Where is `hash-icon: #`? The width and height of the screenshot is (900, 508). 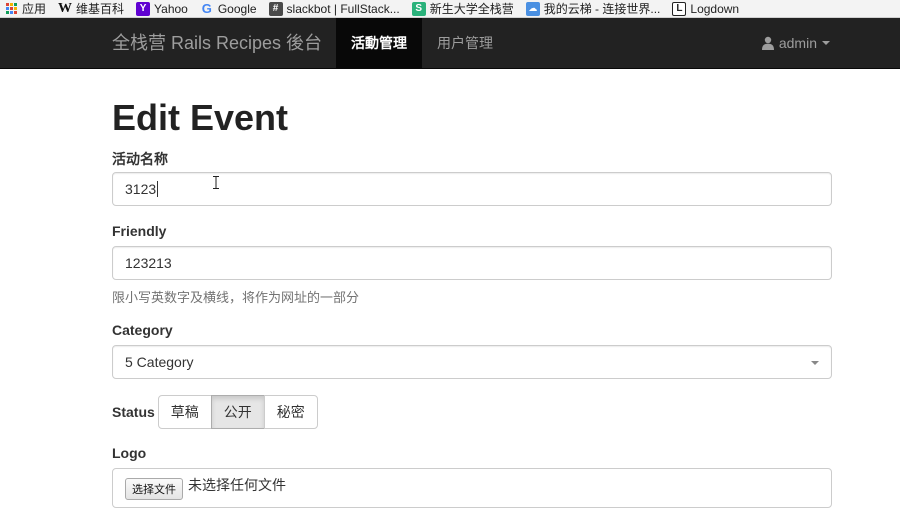
hash-icon: # is located at coordinates (275, 8).